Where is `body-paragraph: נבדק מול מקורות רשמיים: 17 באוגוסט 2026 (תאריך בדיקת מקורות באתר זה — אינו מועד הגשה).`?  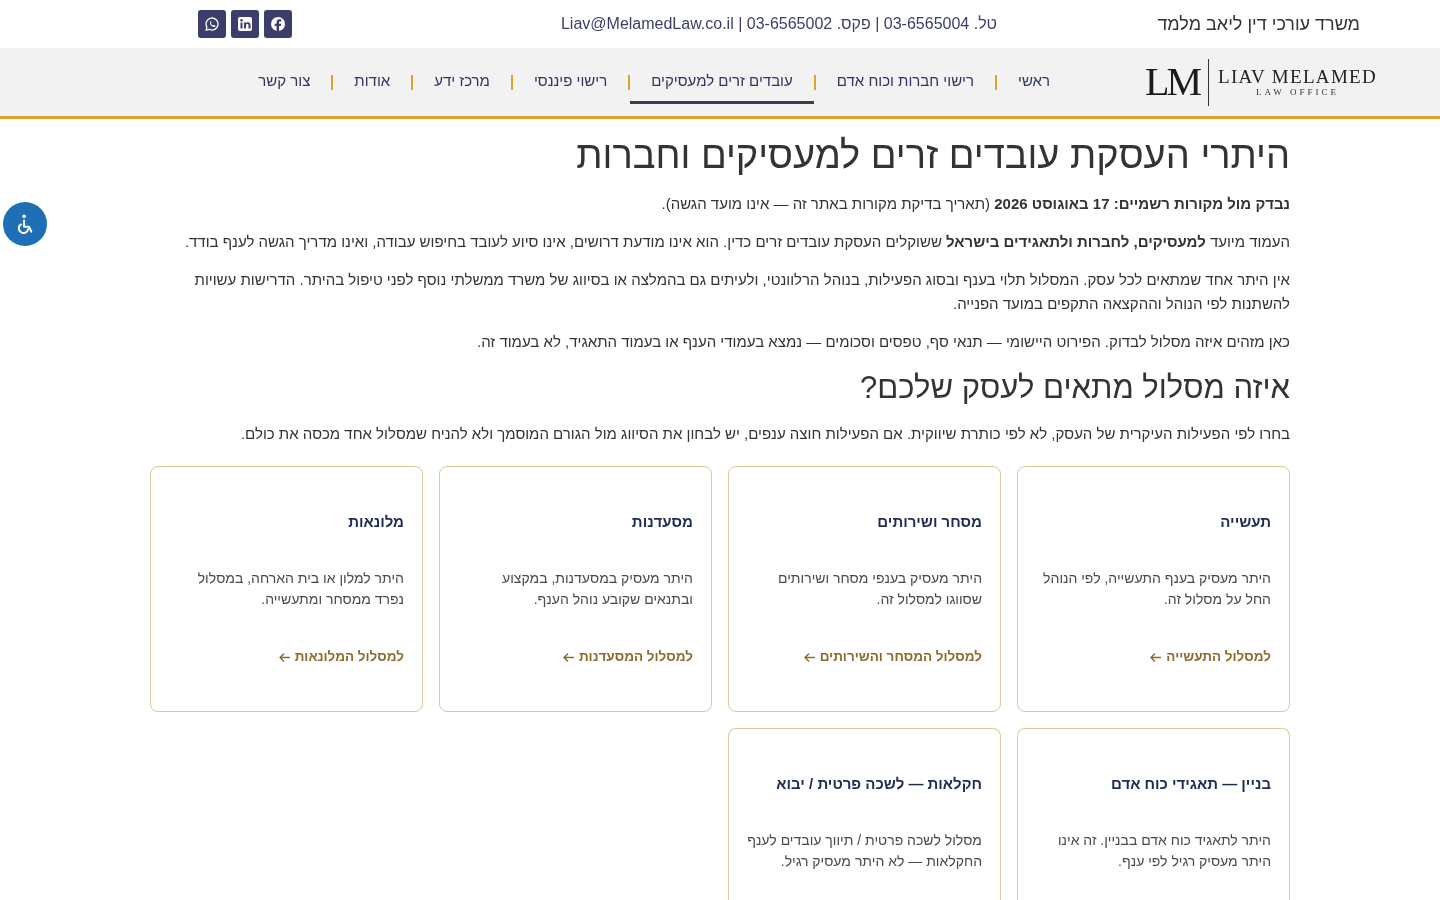
body-paragraph: נבדק מול מקורות רשמיים: 17 באוגוסט 2026 (תאריך בדיקת מקורות באתר זה — אינו מועד הגשה). is located at coordinates (975, 204).